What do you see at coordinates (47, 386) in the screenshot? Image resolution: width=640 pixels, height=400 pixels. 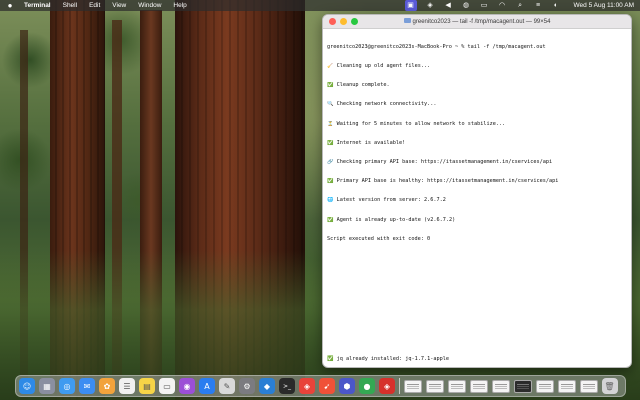 I see `launchpad-icon: ▦` at bounding box center [47, 386].